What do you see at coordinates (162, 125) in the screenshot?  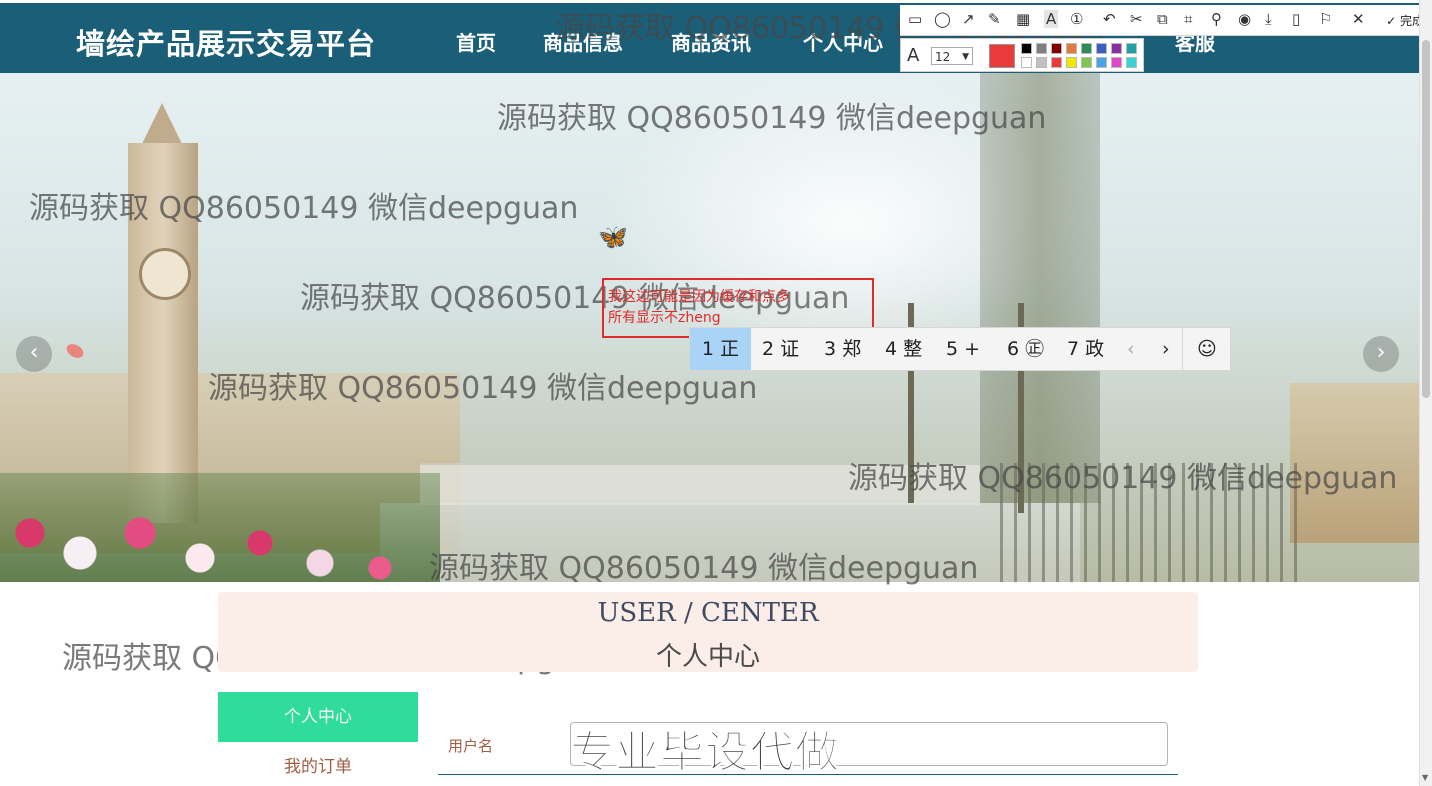 I see `hero-tower-spire` at bounding box center [162, 125].